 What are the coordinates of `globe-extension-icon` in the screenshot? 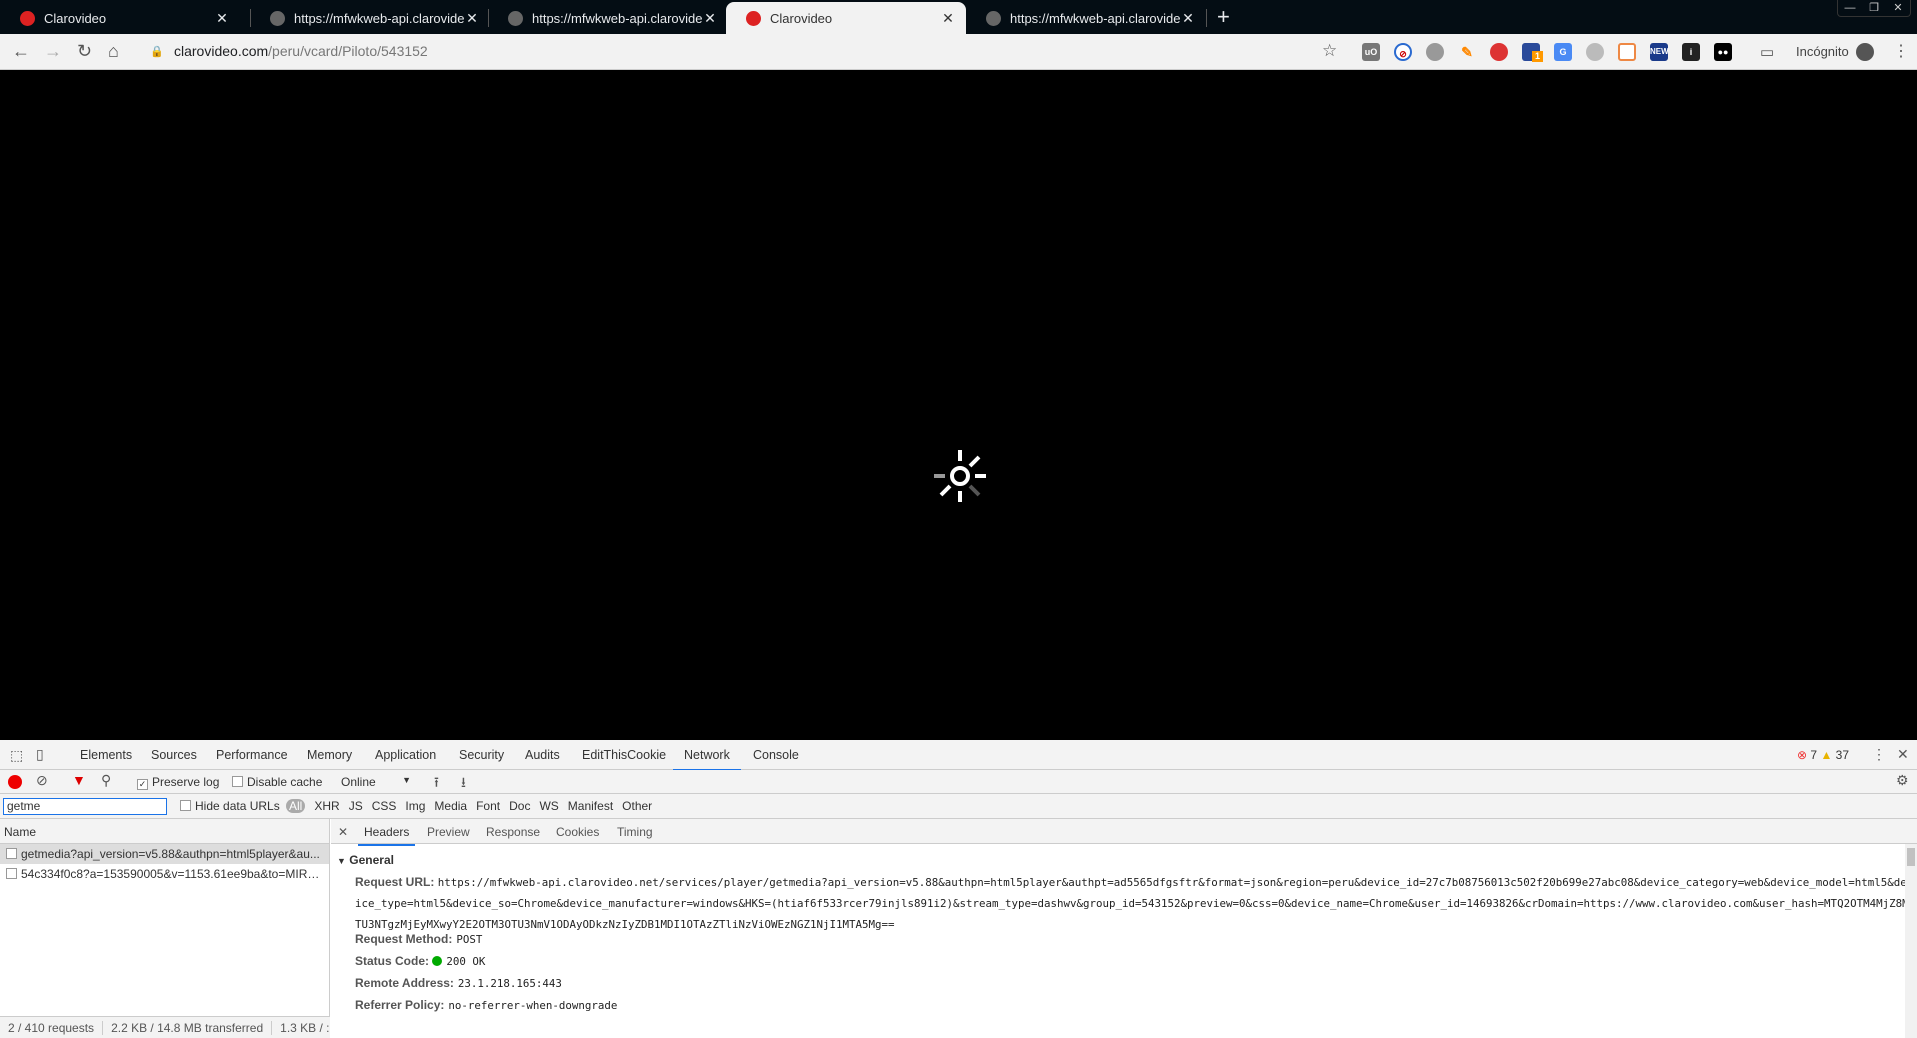 It's located at (1595, 52).